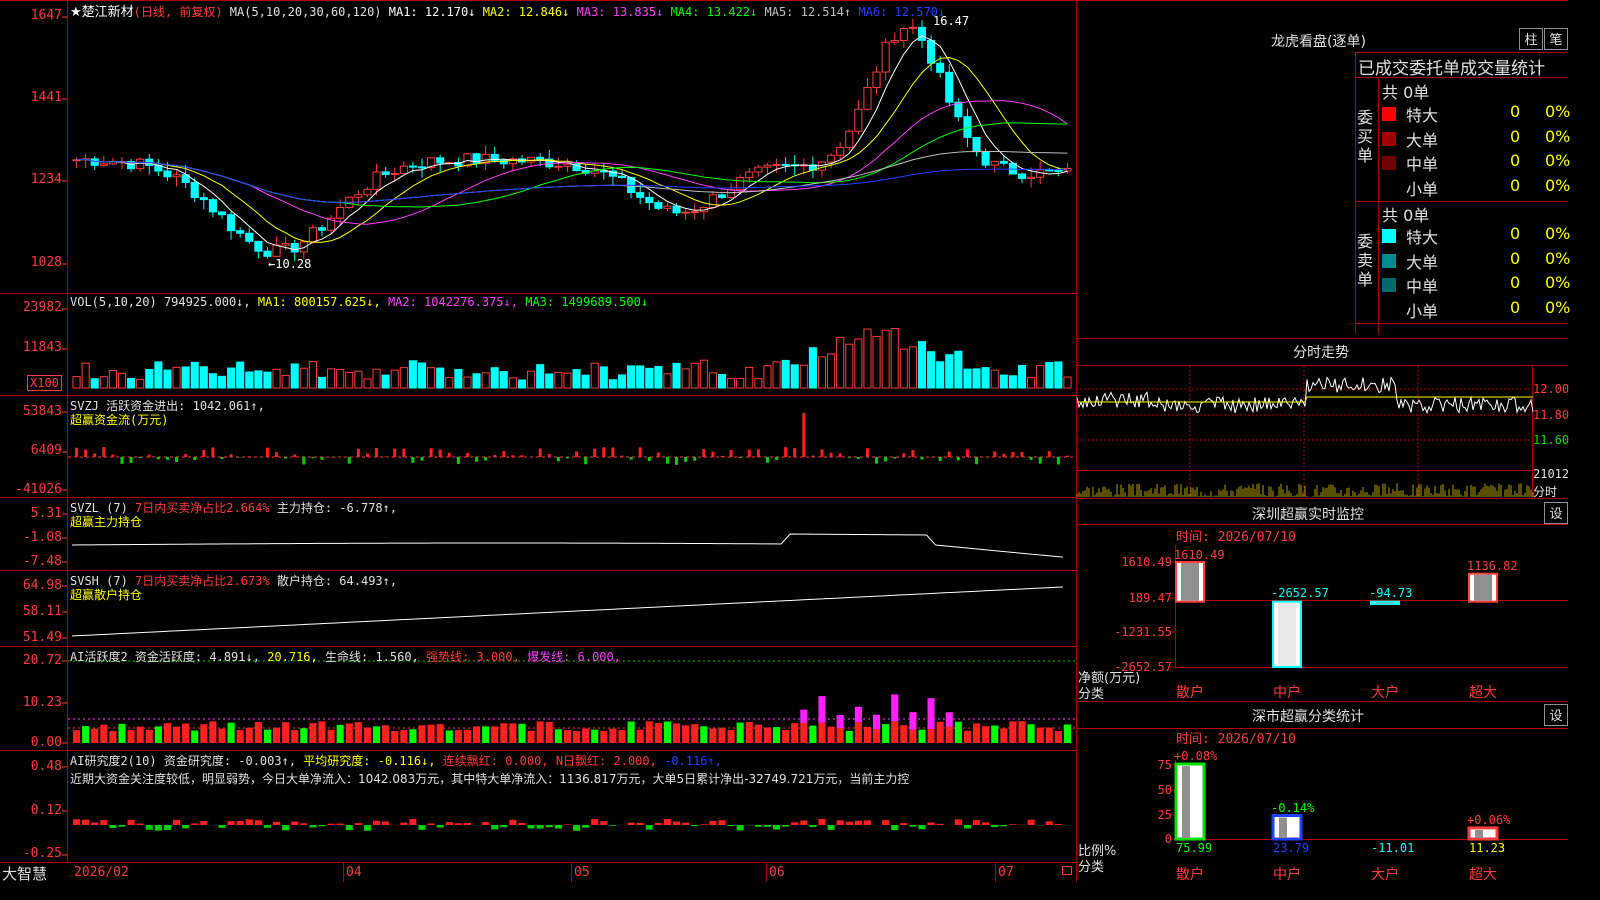 The width and height of the screenshot is (1600, 900). I want to click on vol-ma3: MA3: 1499689.500↓, so click(587, 302).